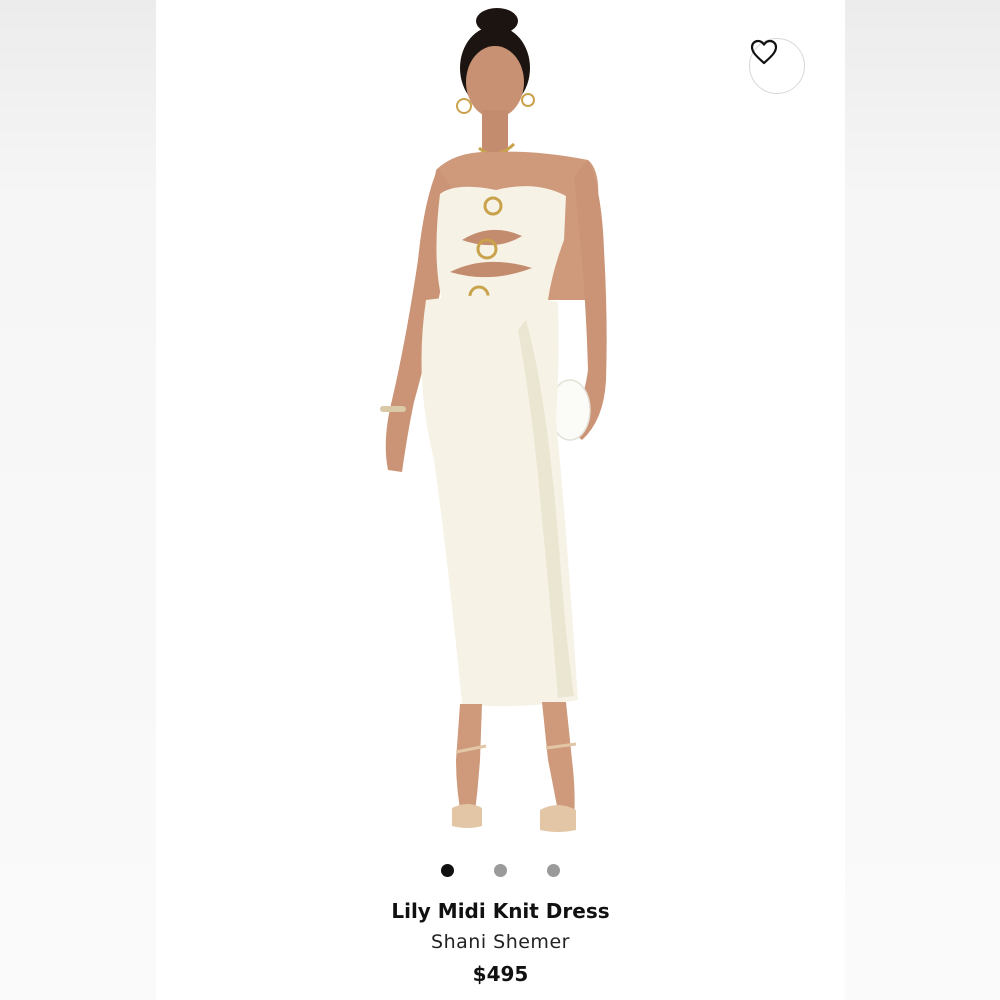 Image resolution: width=1000 pixels, height=1000 pixels. I want to click on product-info: Lily Midi Knit Dress Shani Shemer $495, so click(500, 943).